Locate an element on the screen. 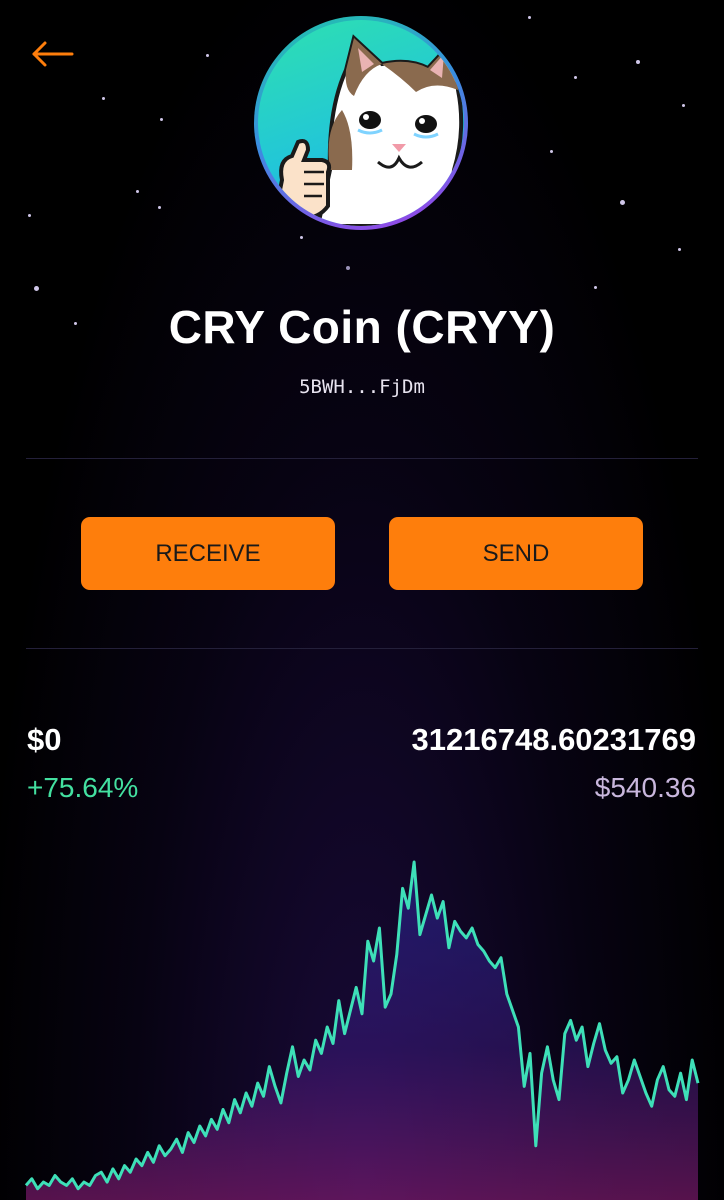 This screenshot has width=724, height=1200. price-change: +75.64% is located at coordinates (83, 787).